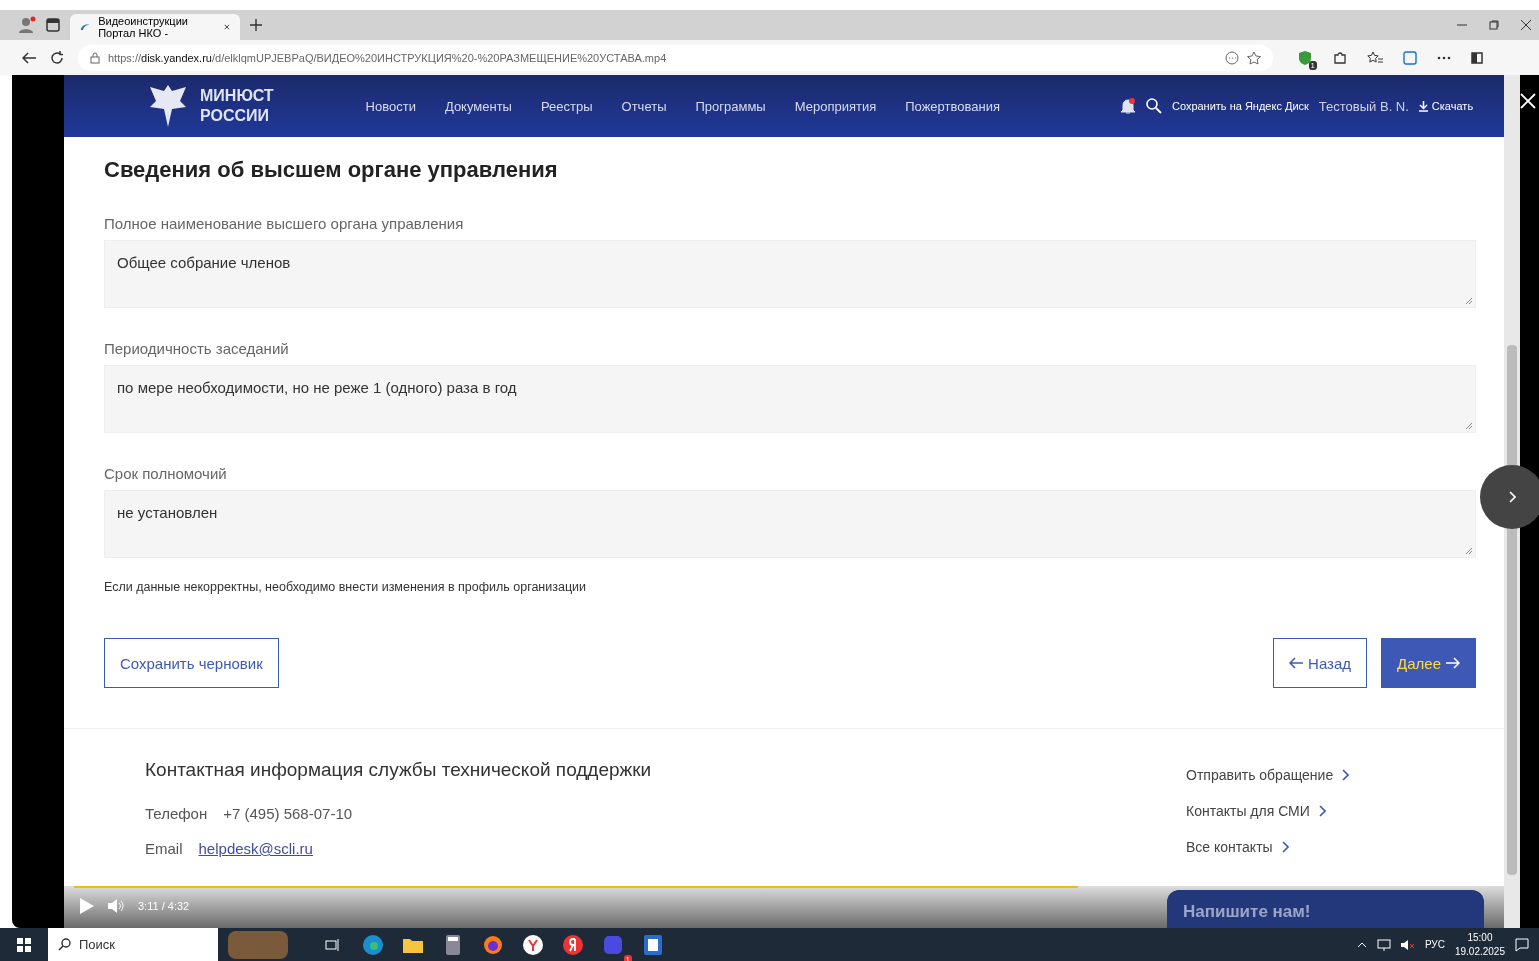 The width and height of the screenshot is (1539, 961). I want to click on network-icon, so click(1383, 944).